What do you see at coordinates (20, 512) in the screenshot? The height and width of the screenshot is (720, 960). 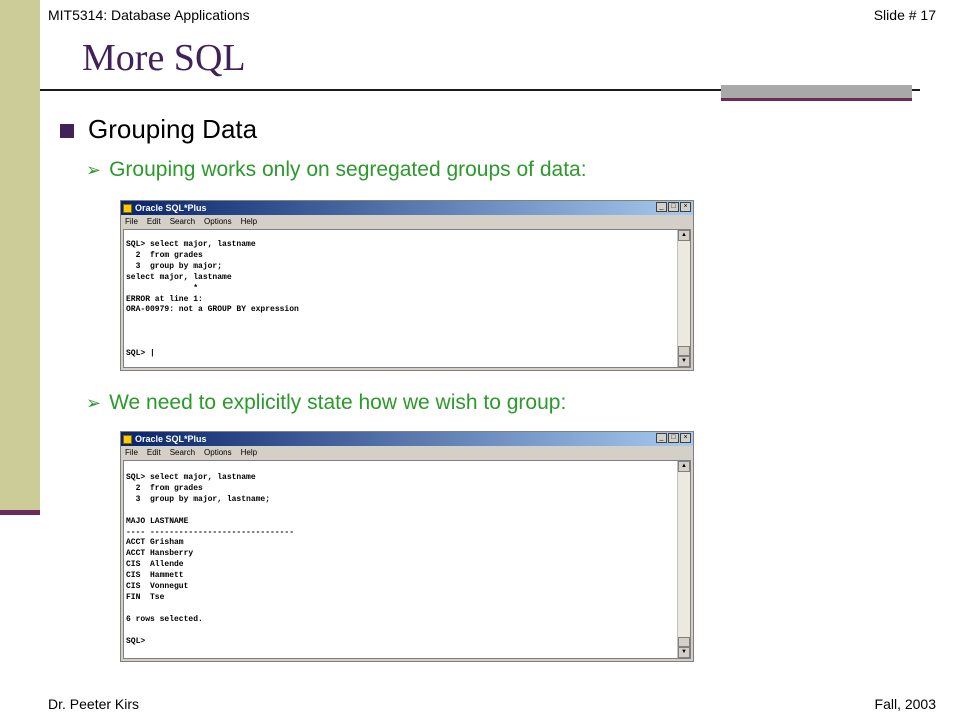 I see `left-decor-bar-accent` at bounding box center [20, 512].